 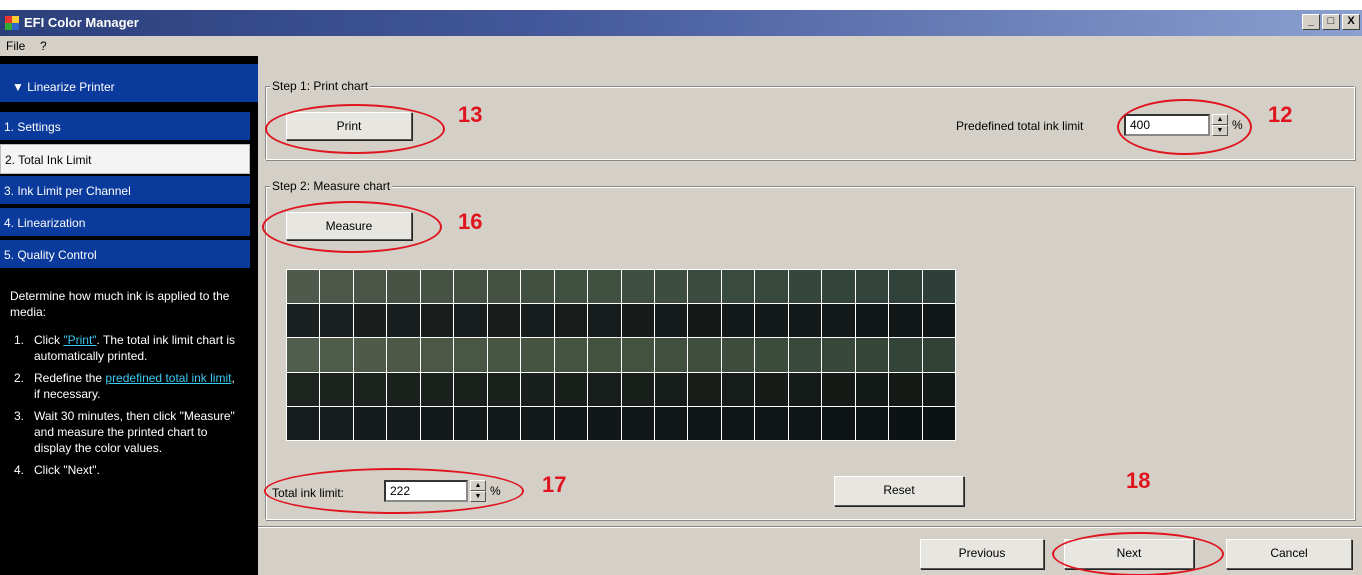 What do you see at coordinates (125, 255) in the screenshot?
I see `sidebar-item-quality-control: 5. Quality Control` at bounding box center [125, 255].